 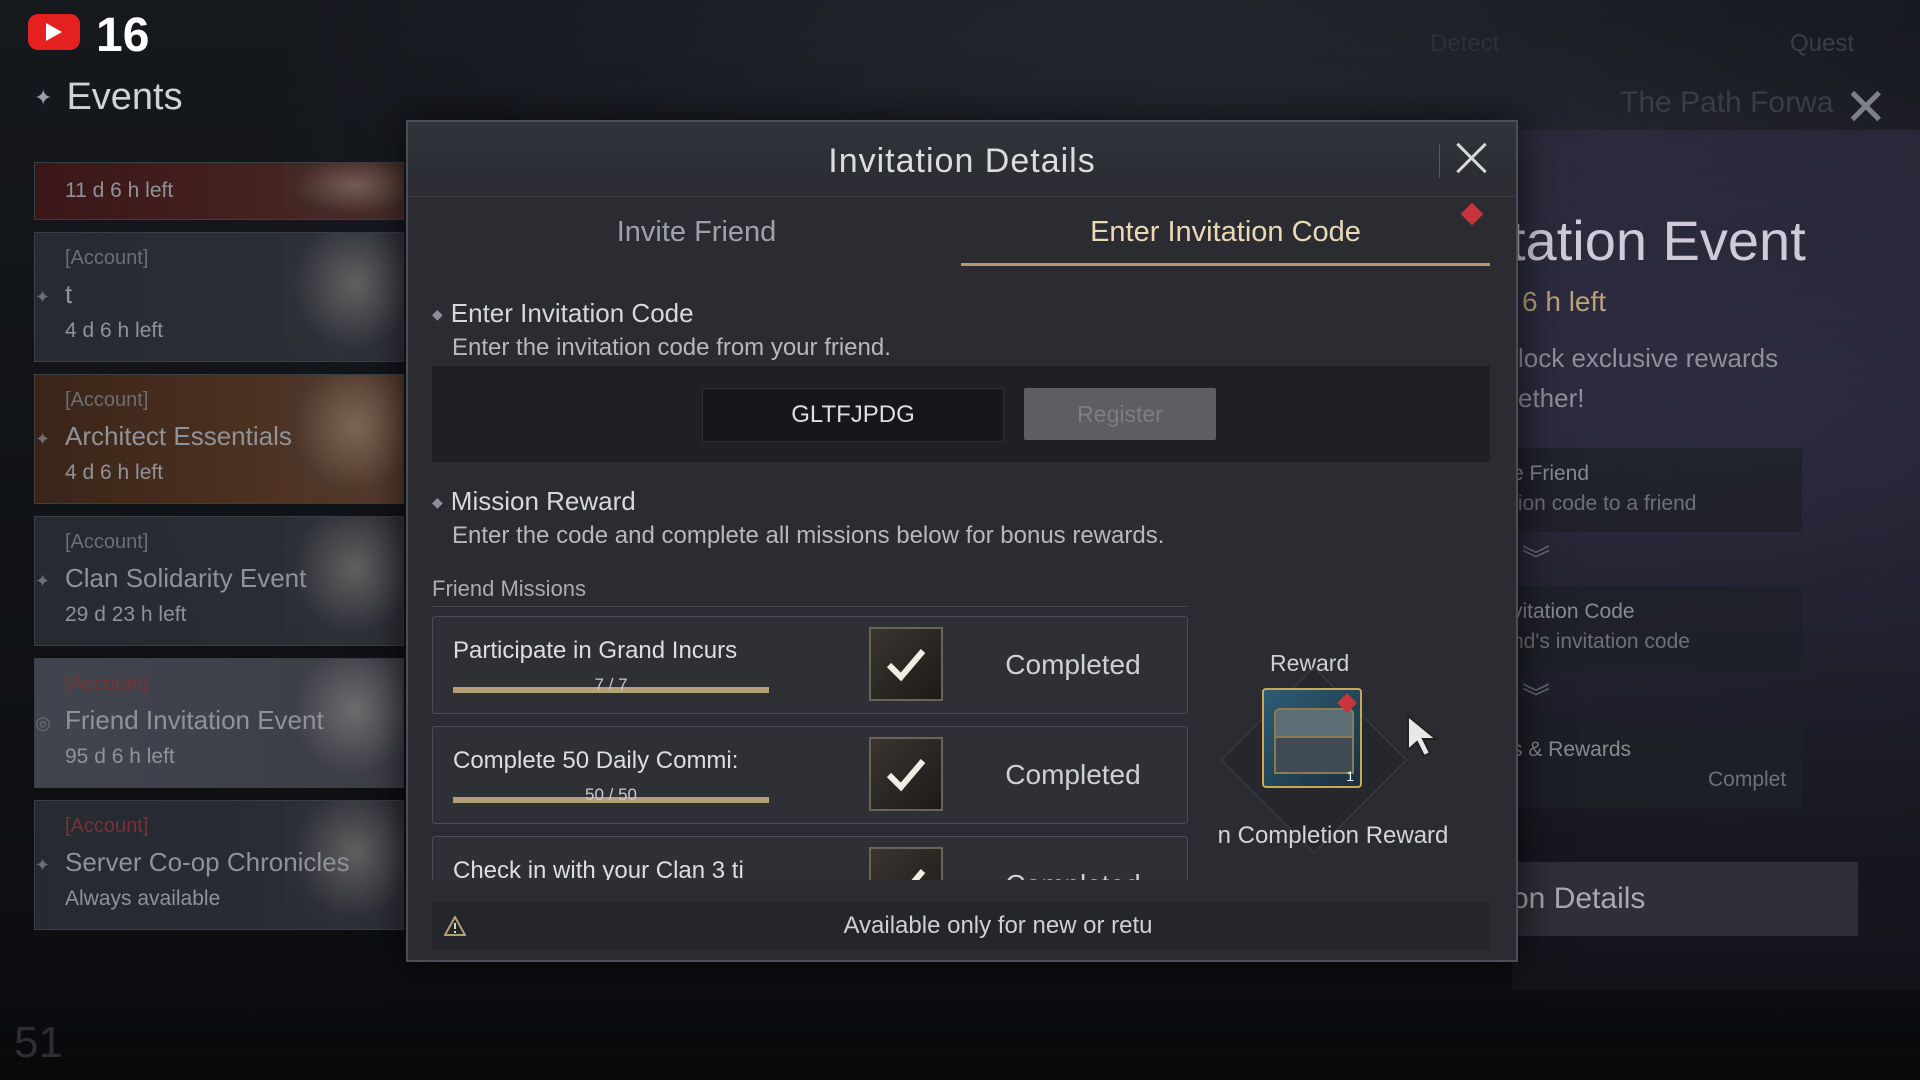 I want to click on treasure-chest-icon: 1, so click(x=1312, y=738).